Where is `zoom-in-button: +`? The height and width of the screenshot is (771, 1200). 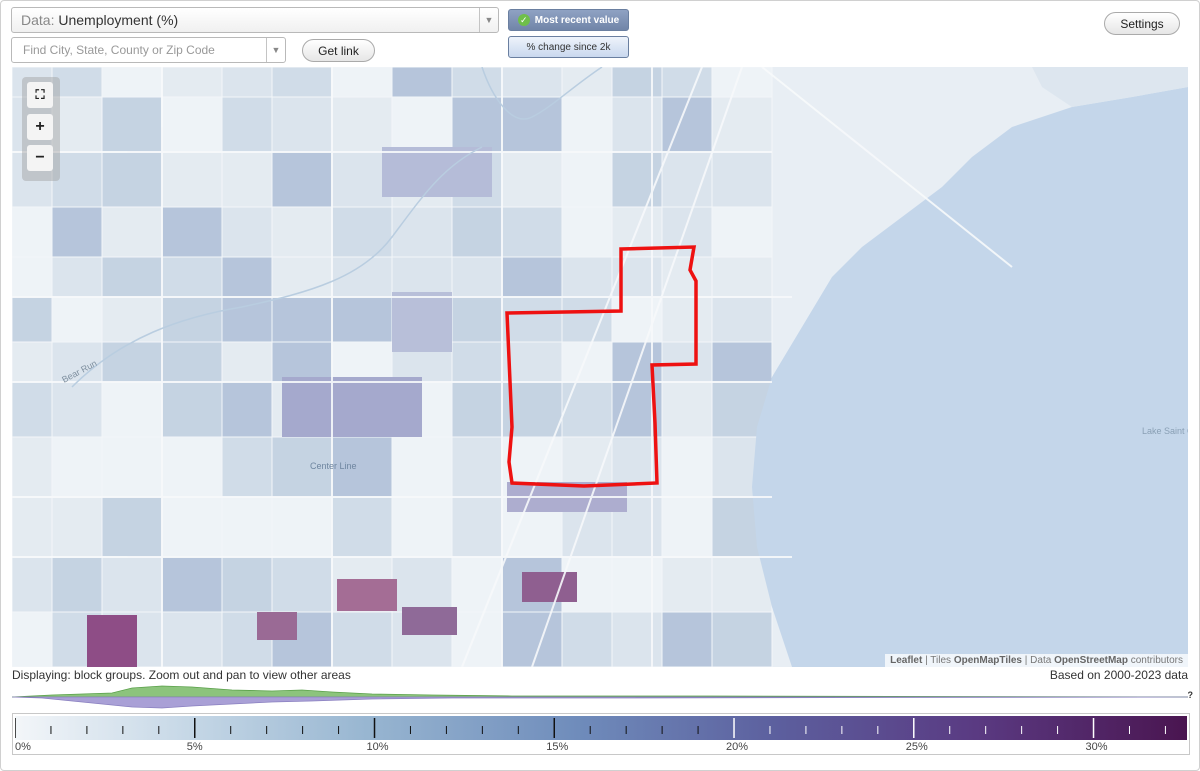
zoom-in-button: + is located at coordinates (40, 127).